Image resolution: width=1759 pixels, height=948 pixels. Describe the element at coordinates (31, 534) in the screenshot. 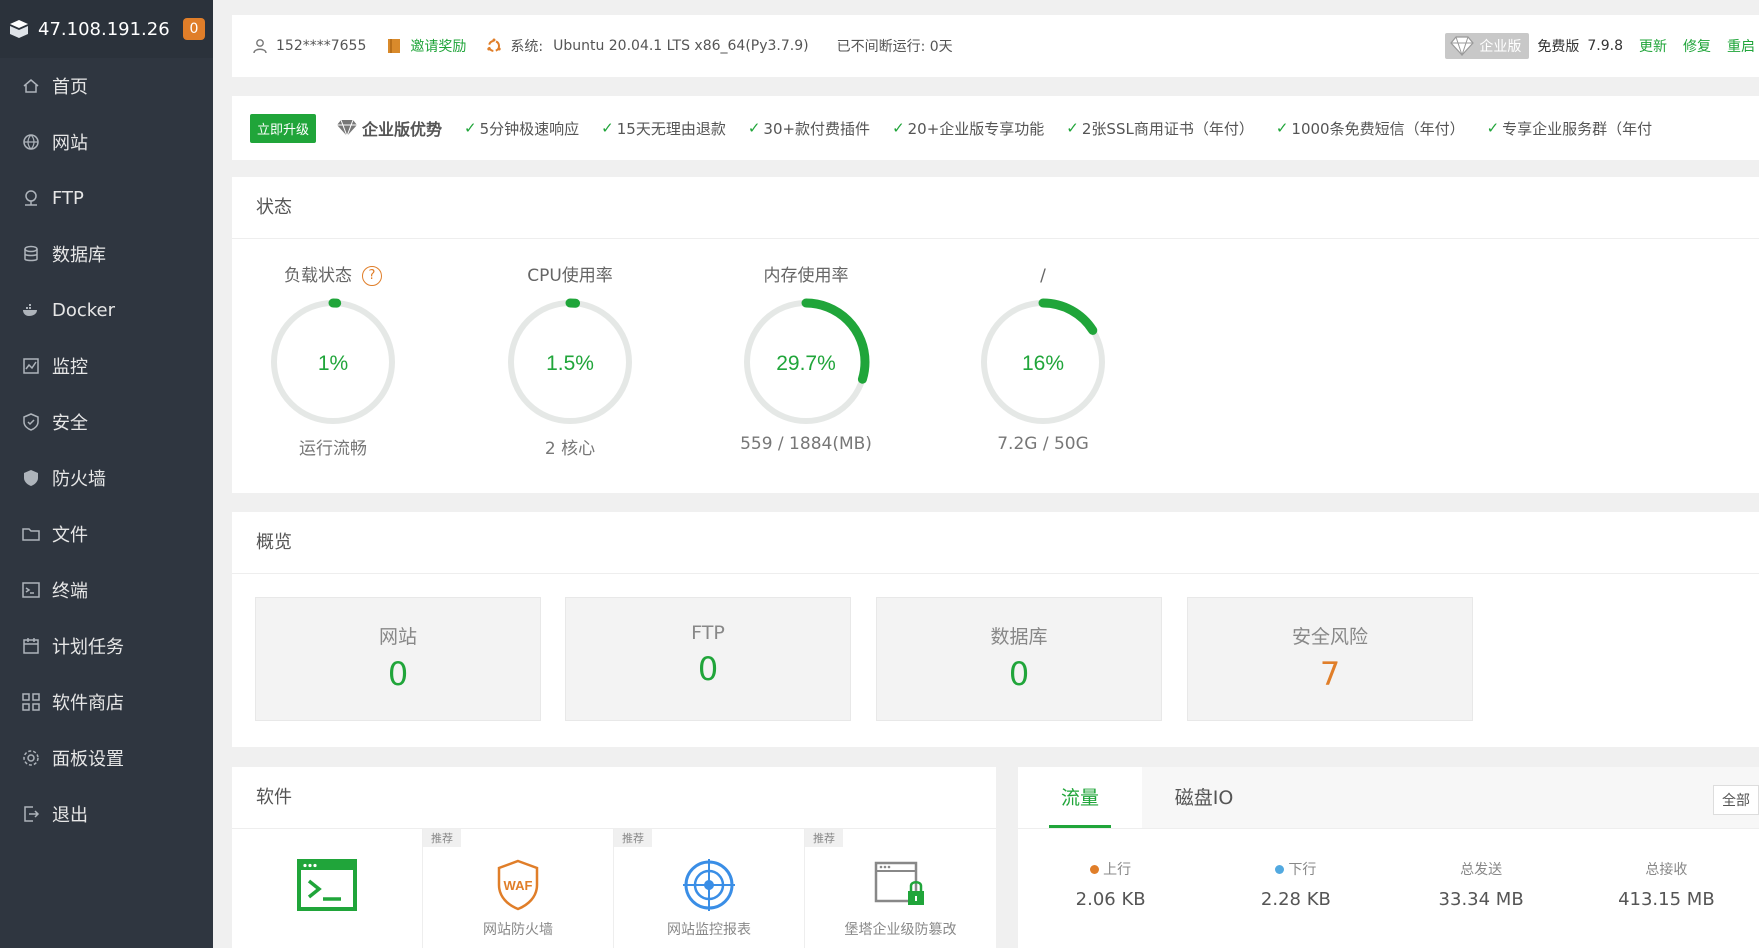

I see `folder-icon` at that location.